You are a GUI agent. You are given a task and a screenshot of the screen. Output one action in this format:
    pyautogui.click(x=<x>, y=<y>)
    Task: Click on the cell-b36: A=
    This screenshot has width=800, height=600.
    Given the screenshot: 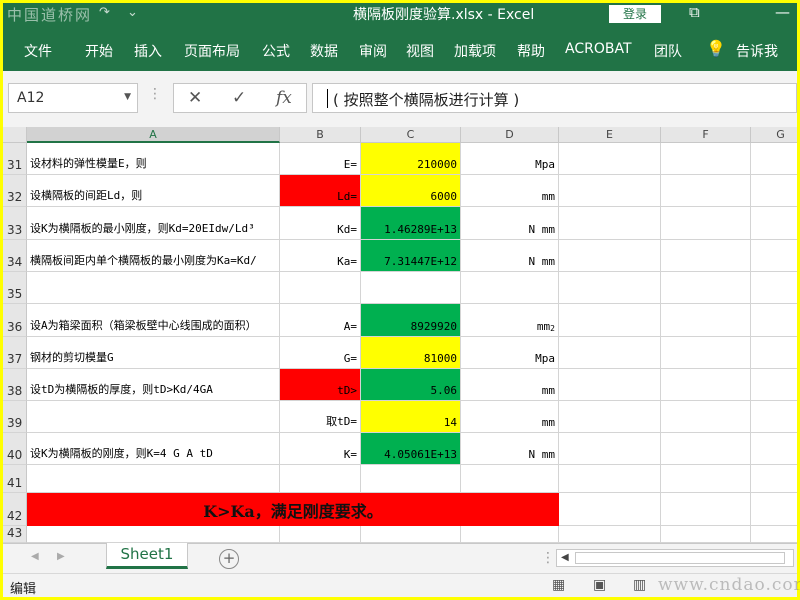 What is the action you would take?
    pyautogui.click(x=320, y=320)
    